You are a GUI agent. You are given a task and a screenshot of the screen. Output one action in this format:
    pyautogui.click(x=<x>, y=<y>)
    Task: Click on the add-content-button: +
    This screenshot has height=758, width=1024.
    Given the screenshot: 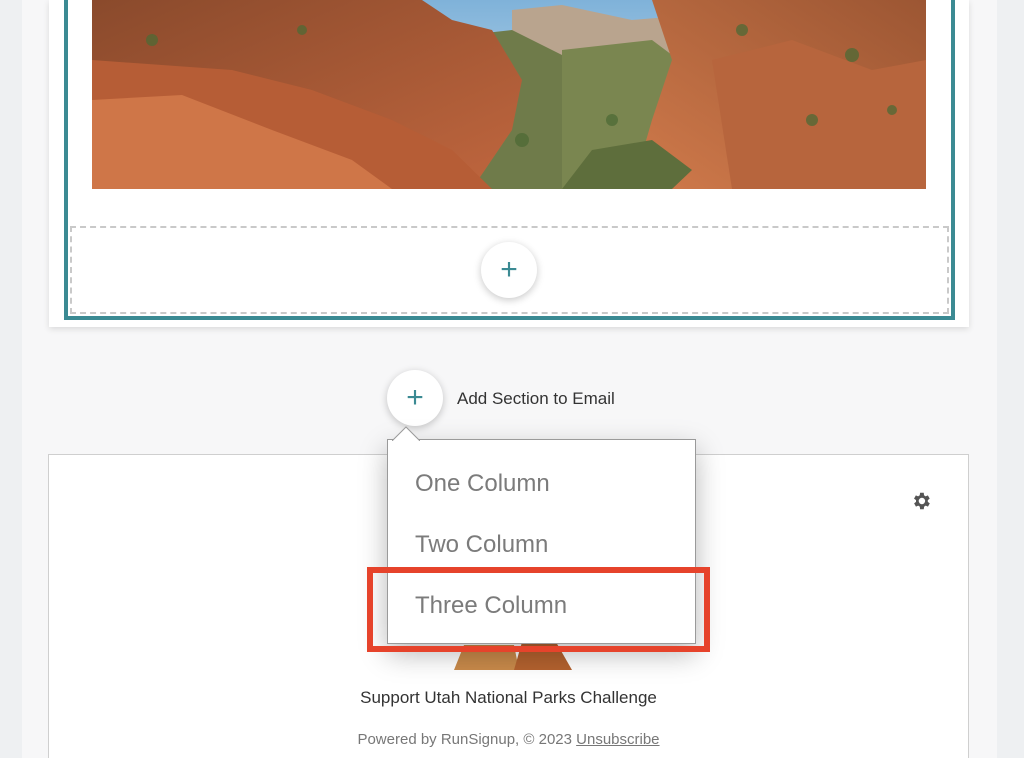 What is the action you would take?
    pyautogui.click(x=509, y=270)
    